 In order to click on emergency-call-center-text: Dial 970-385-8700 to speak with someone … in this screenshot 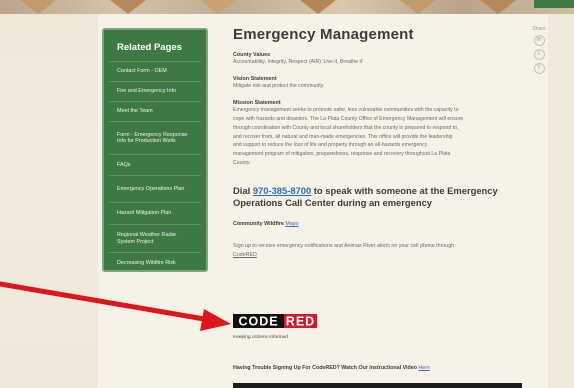, I will do `click(379, 197)`.